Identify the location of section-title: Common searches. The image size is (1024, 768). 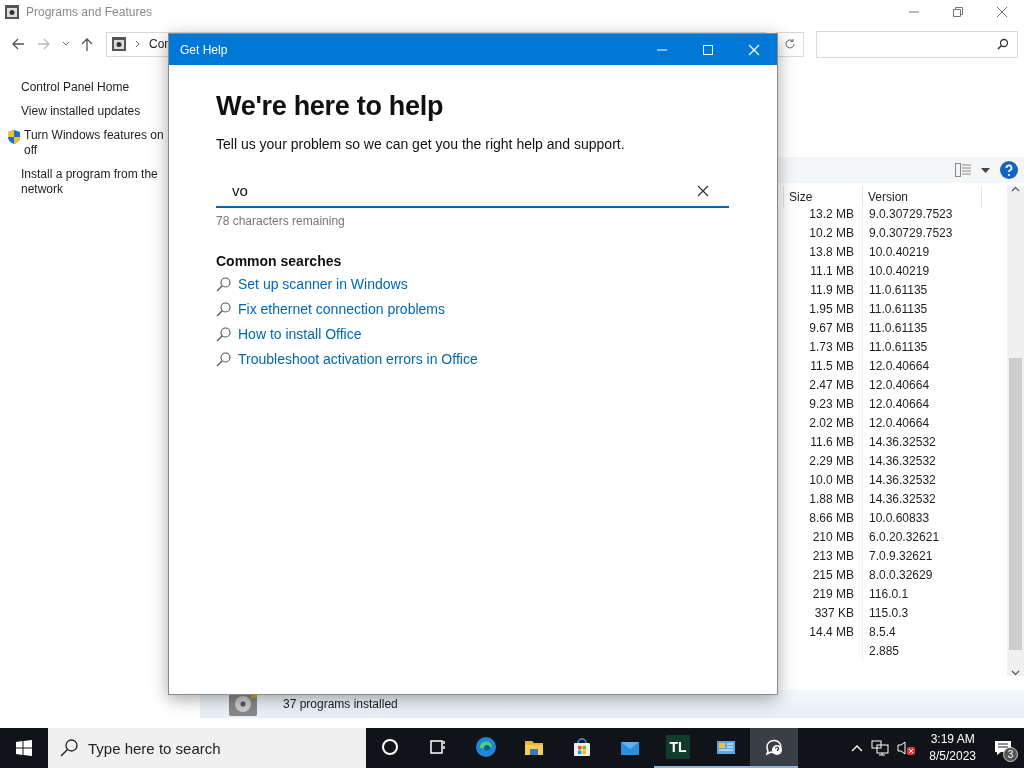
(279, 261).